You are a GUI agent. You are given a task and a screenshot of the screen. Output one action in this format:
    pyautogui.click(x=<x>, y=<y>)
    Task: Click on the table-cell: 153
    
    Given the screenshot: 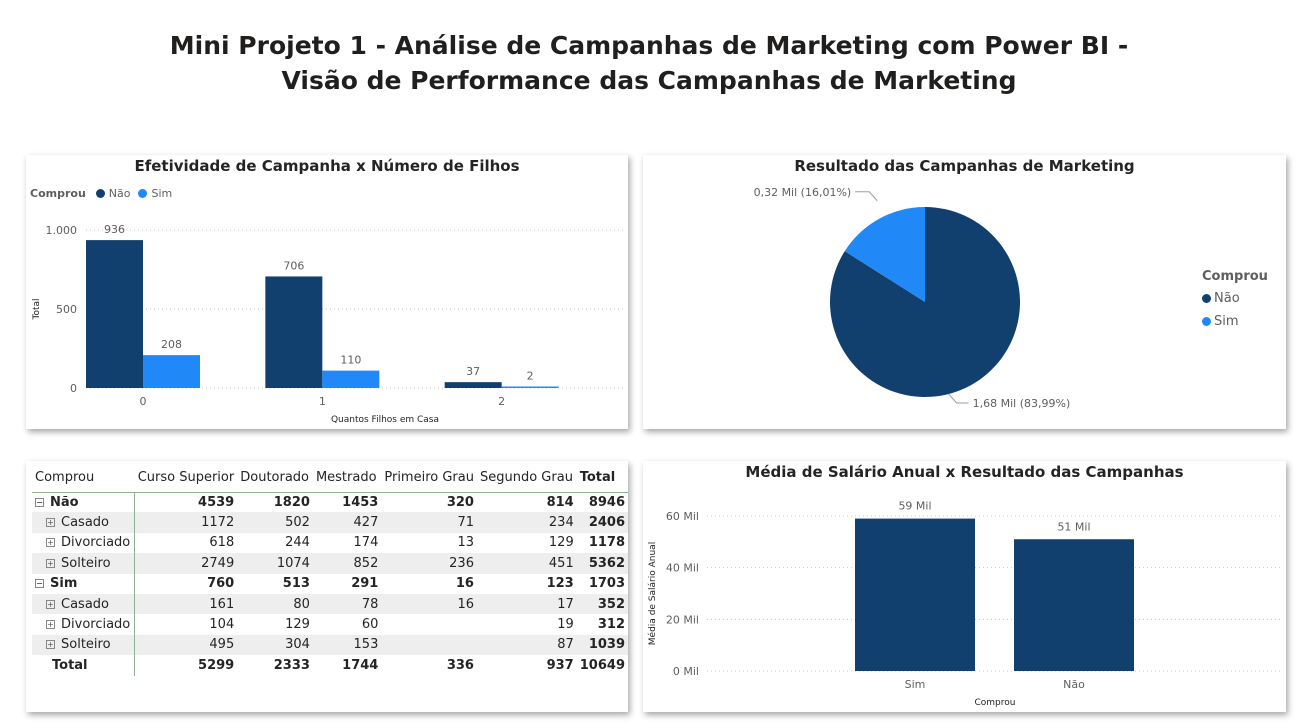 What is the action you would take?
    pyautogui.click(x=347, y=645)
    